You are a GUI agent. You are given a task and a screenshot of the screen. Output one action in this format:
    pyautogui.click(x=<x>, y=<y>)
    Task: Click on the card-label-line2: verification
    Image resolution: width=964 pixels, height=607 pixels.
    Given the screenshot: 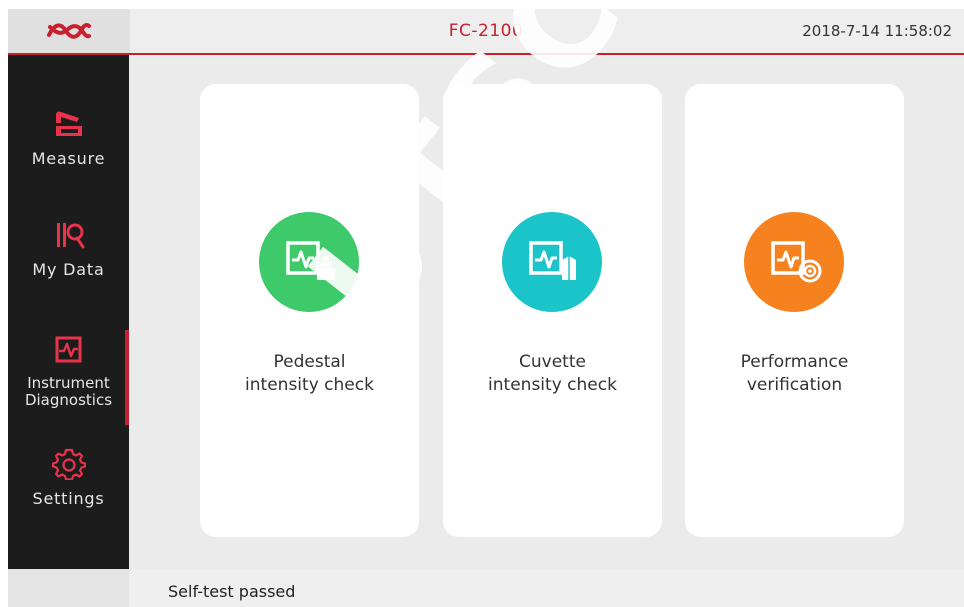 What is the action you would take?
    pyautogui.click(x=794, y=385)
    